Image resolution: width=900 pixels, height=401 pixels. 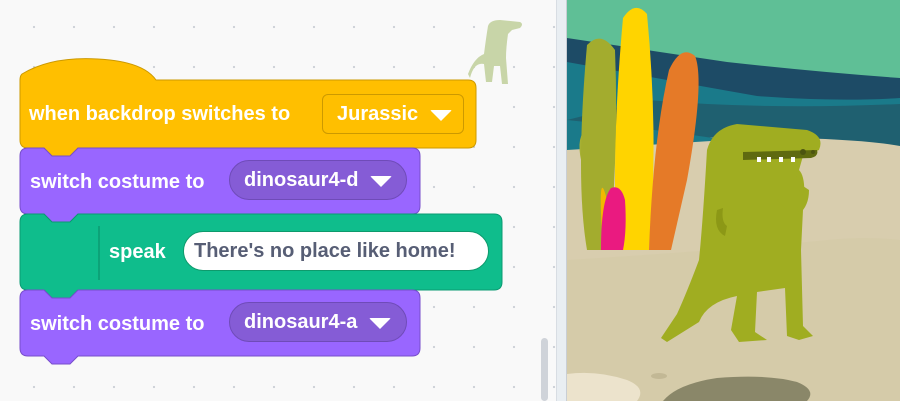 What do you see at coordinates (659, 376) in the screenshot?
I see `pebble` at bounding box center [659, 376].